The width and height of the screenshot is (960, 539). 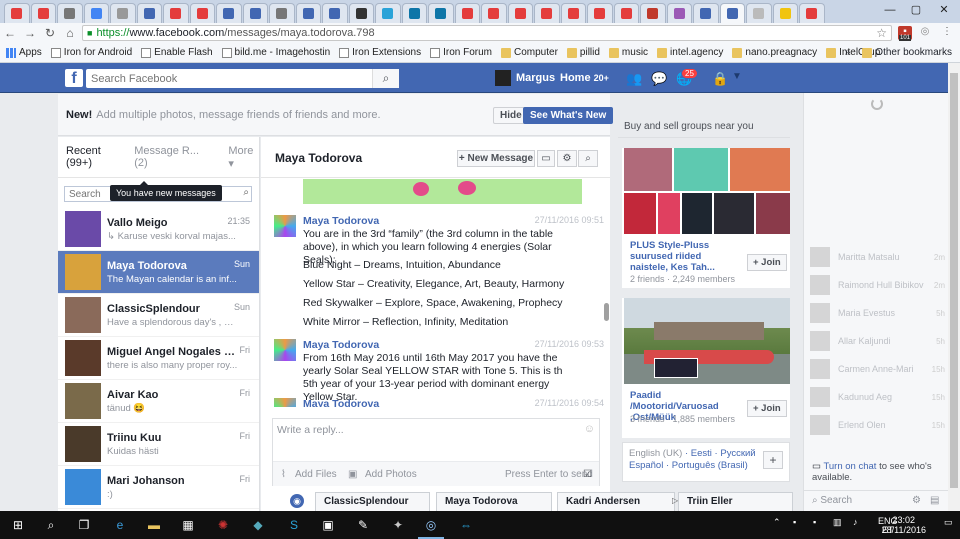 I want to click on thread-row: Triinu Kuu Kuidas hästi Fri, so click(x=158, y=444).